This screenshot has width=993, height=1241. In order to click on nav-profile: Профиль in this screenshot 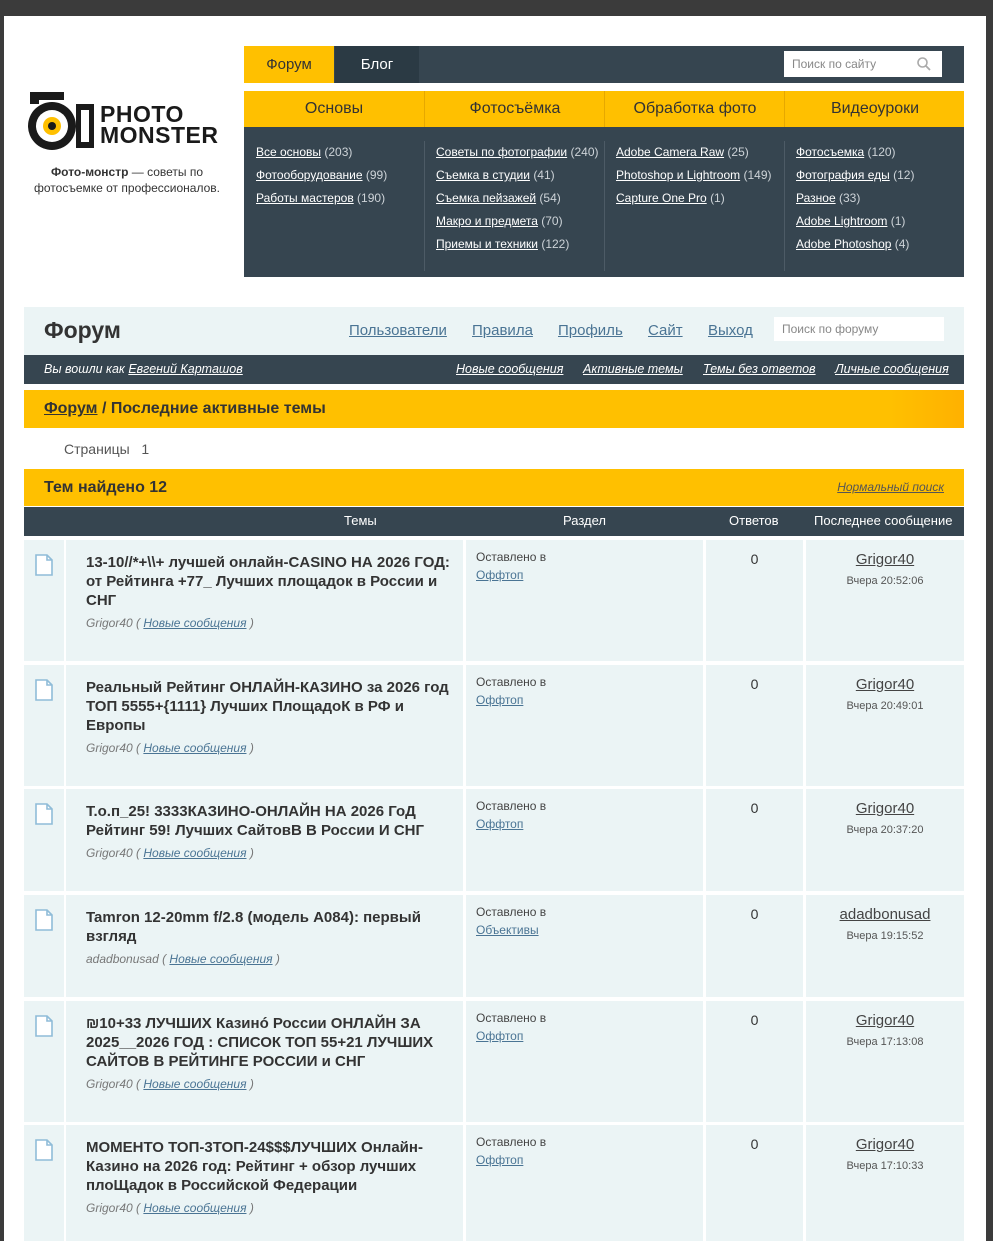, I will do `click(590, 330)`.